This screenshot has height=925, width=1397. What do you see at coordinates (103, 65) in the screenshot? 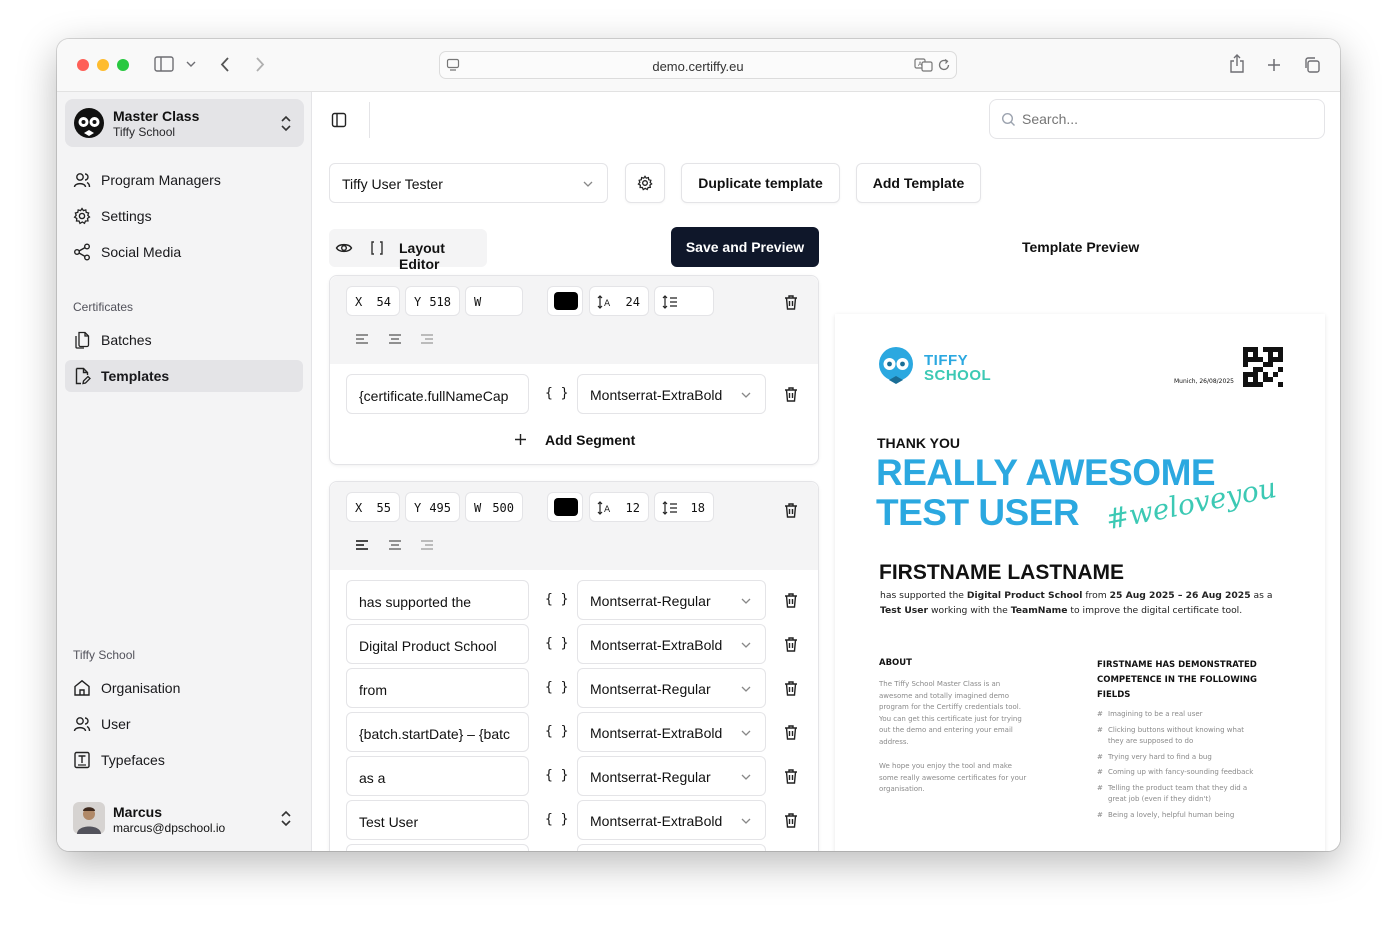
I see `minimize-window-button` at bounding box center [103, 65].